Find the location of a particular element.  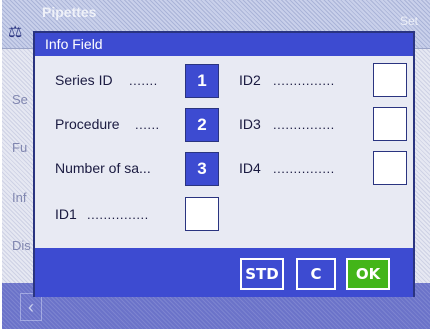

id2-button is located at coordinates (390, 80).